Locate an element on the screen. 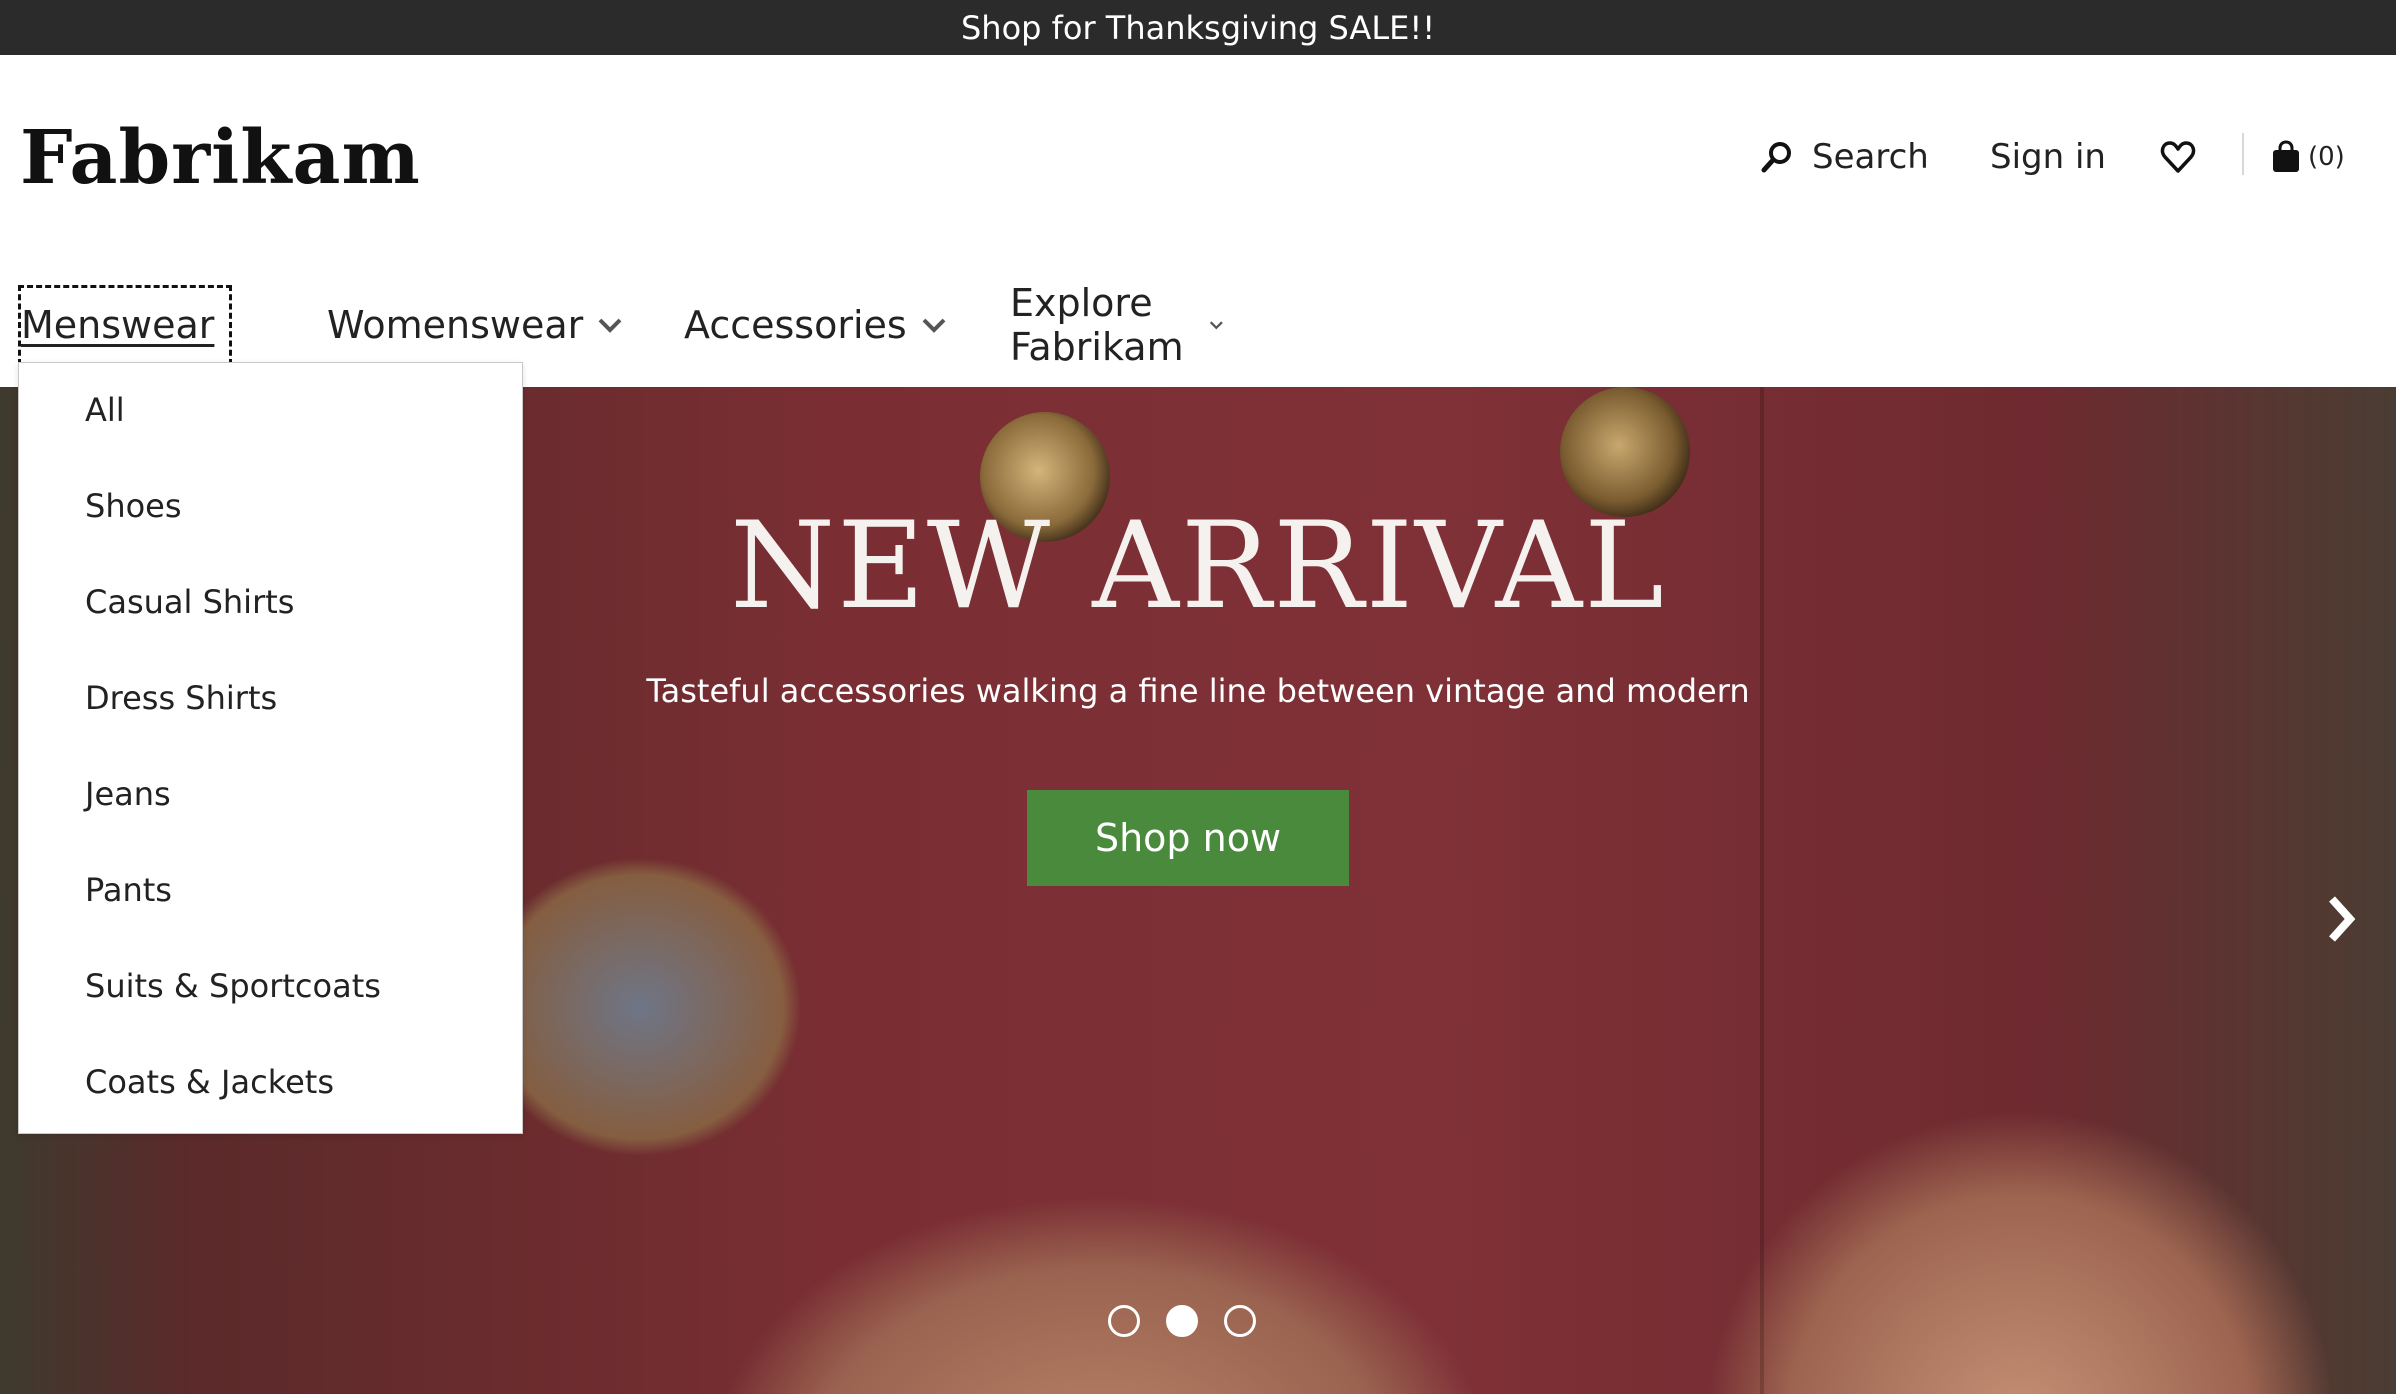  carousel-dot-active is located at coordinates (1182, 1321).